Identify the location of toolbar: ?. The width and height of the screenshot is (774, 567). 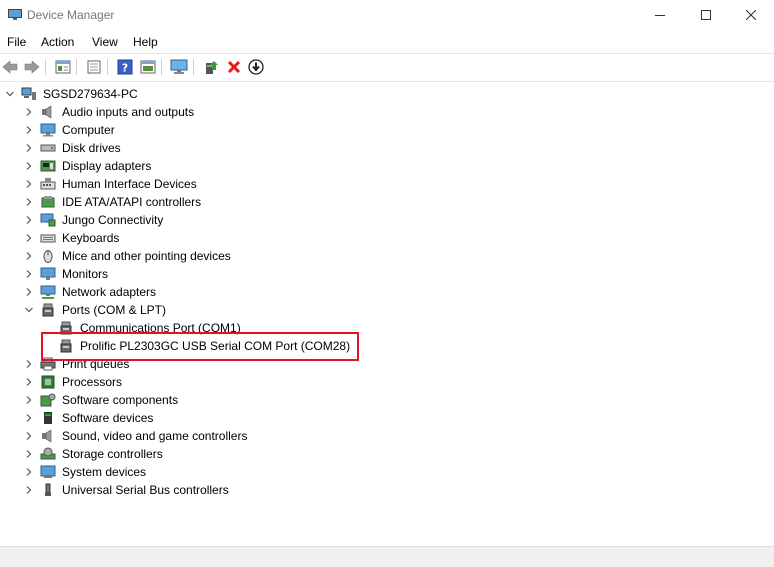
(387, 67).